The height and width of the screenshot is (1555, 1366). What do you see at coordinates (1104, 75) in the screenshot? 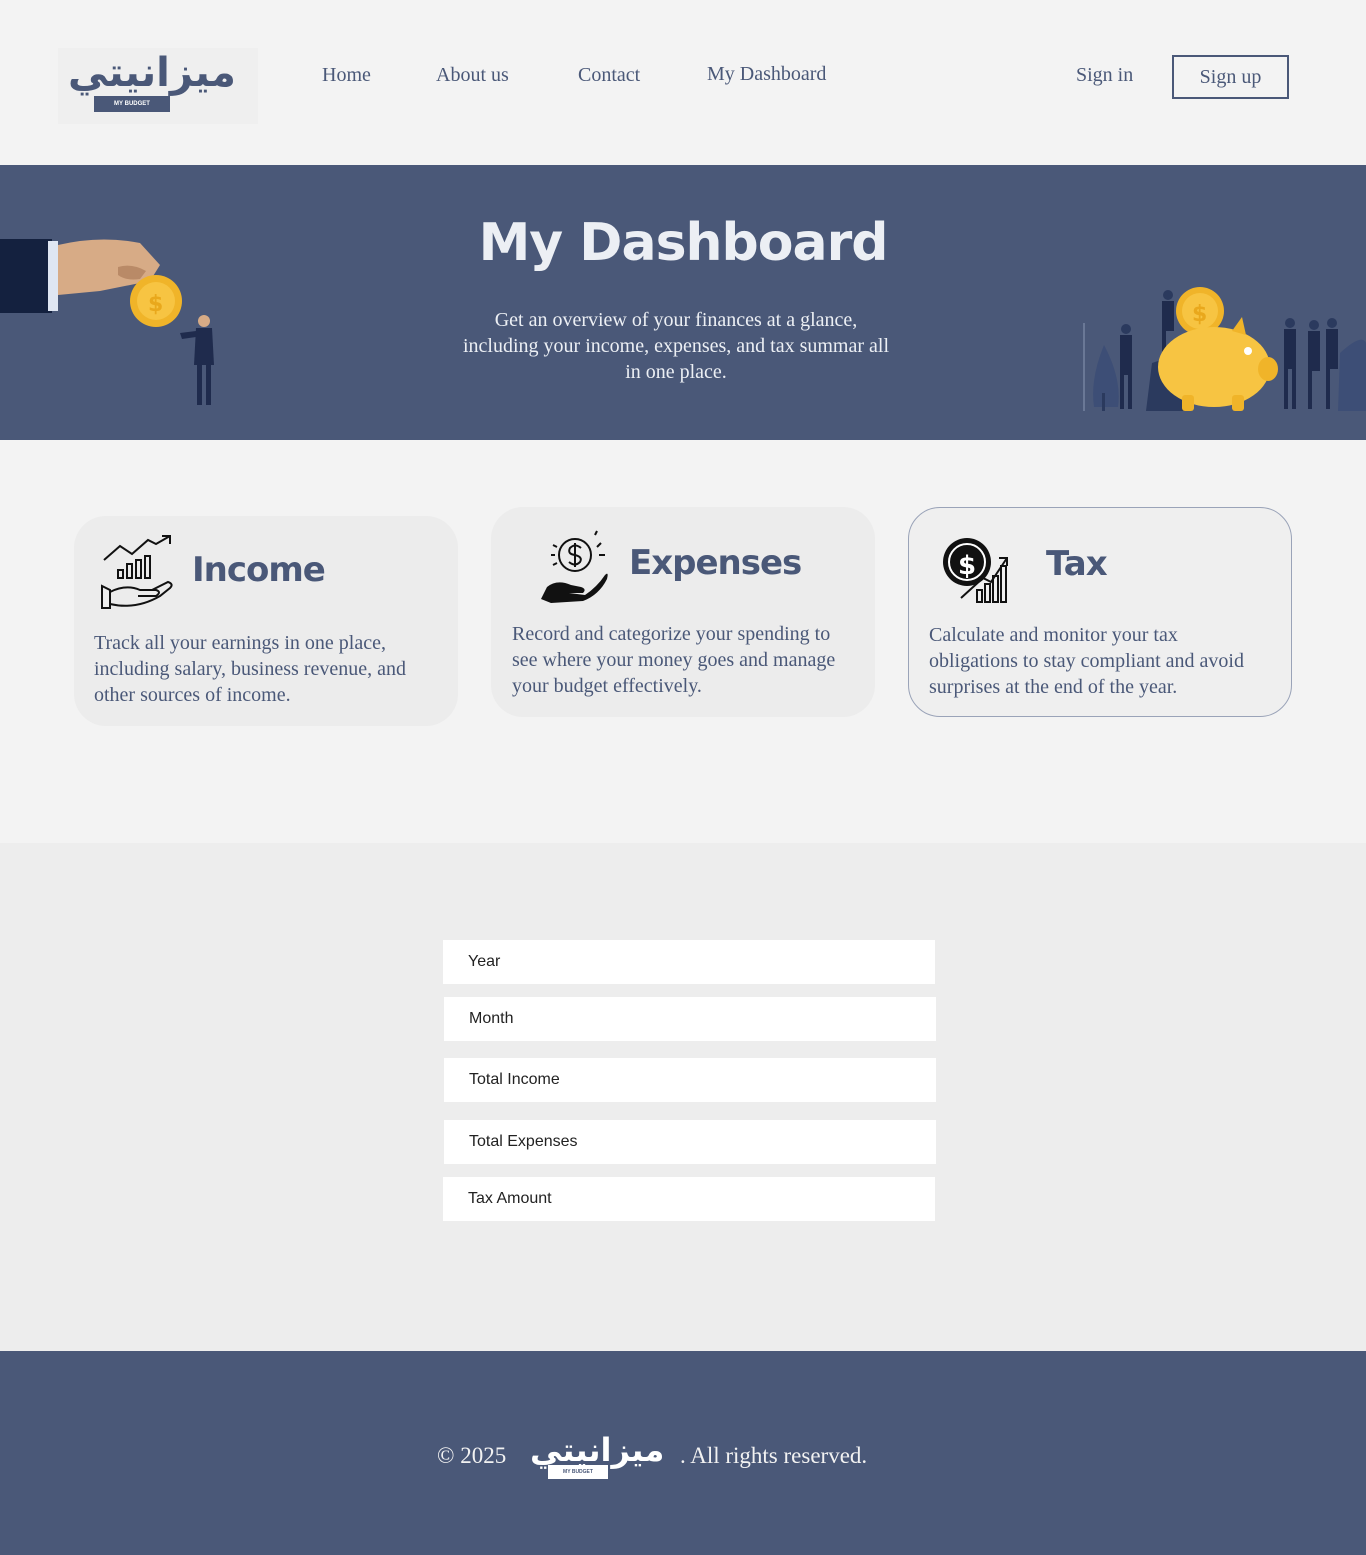
I see `sign-in-link: Sign in` at bounding box center [1104, 75].